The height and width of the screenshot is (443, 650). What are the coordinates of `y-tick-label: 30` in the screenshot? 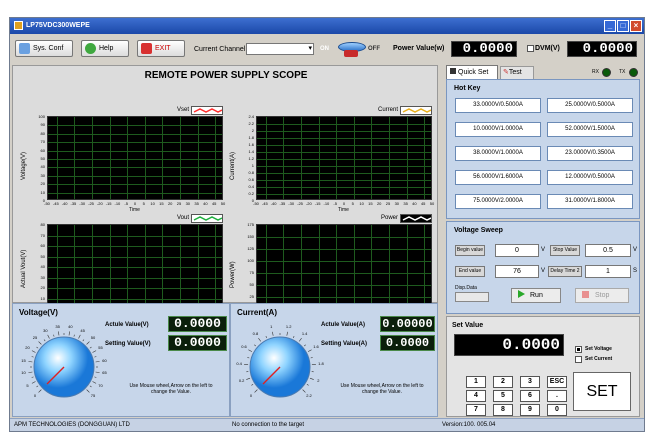 It's located at (42, 175).